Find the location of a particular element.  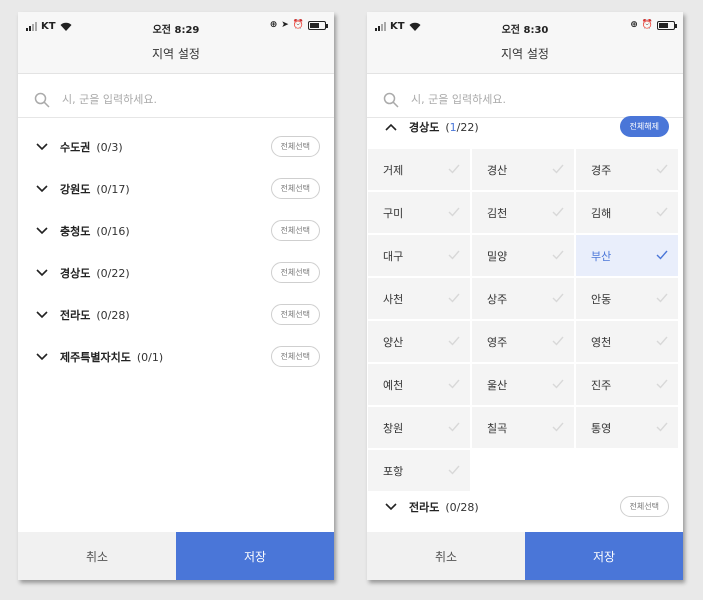

city-cell: 통영 is located at coordinates (627, 427).